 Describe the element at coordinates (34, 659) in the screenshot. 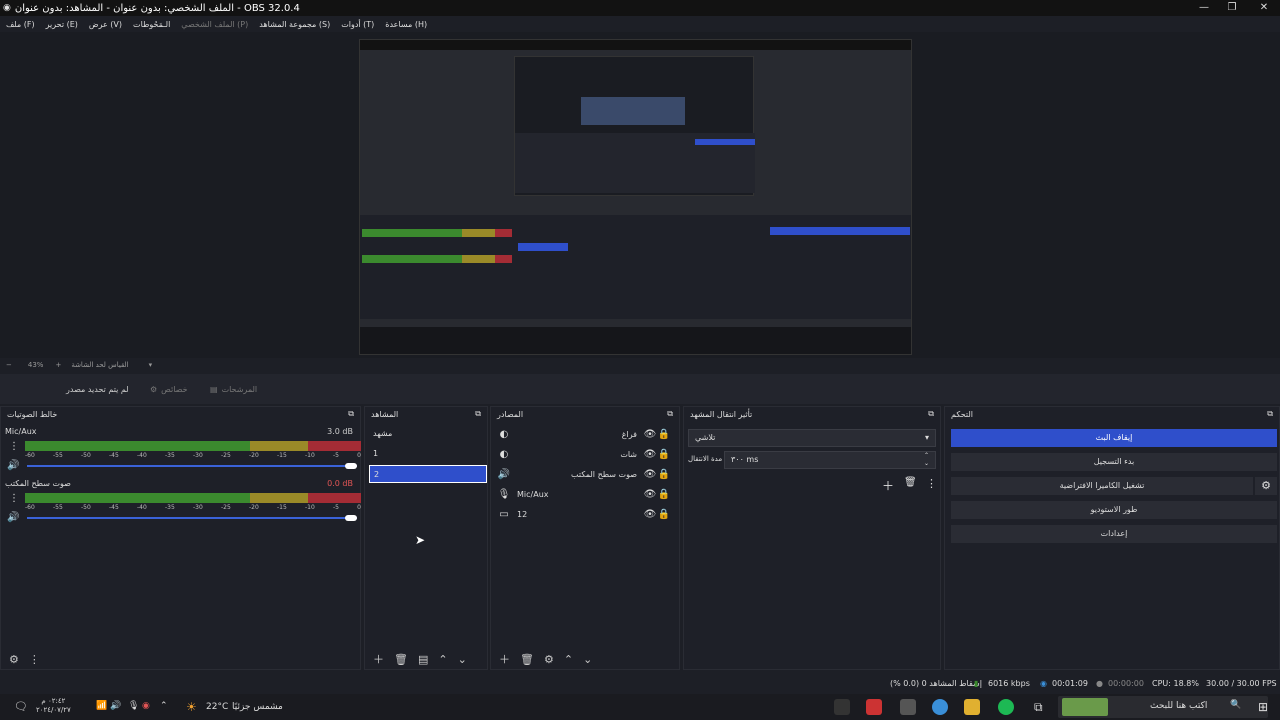

I see `mixer-menu-icon: ⋮` at that location.